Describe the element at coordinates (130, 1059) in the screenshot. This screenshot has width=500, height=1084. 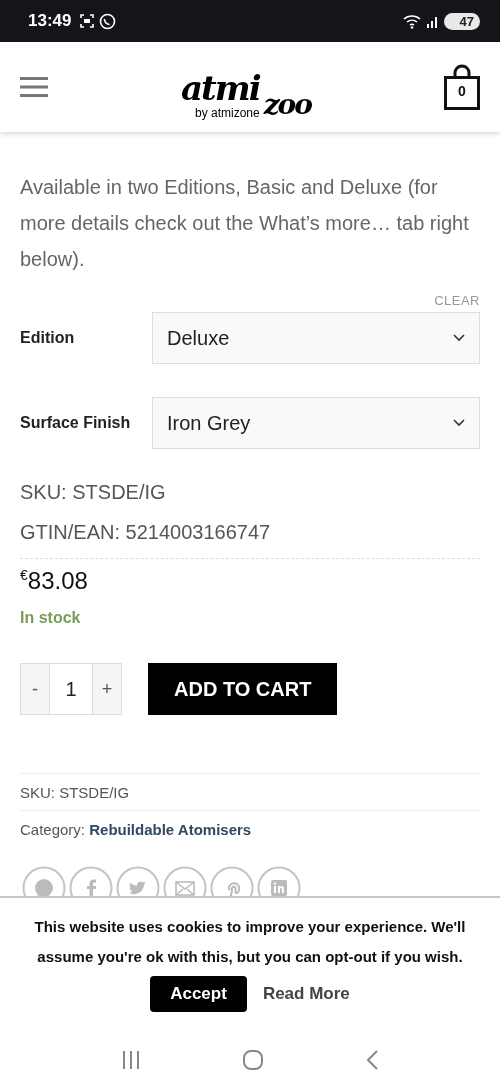
I see `recent-apps-icon` at that location.